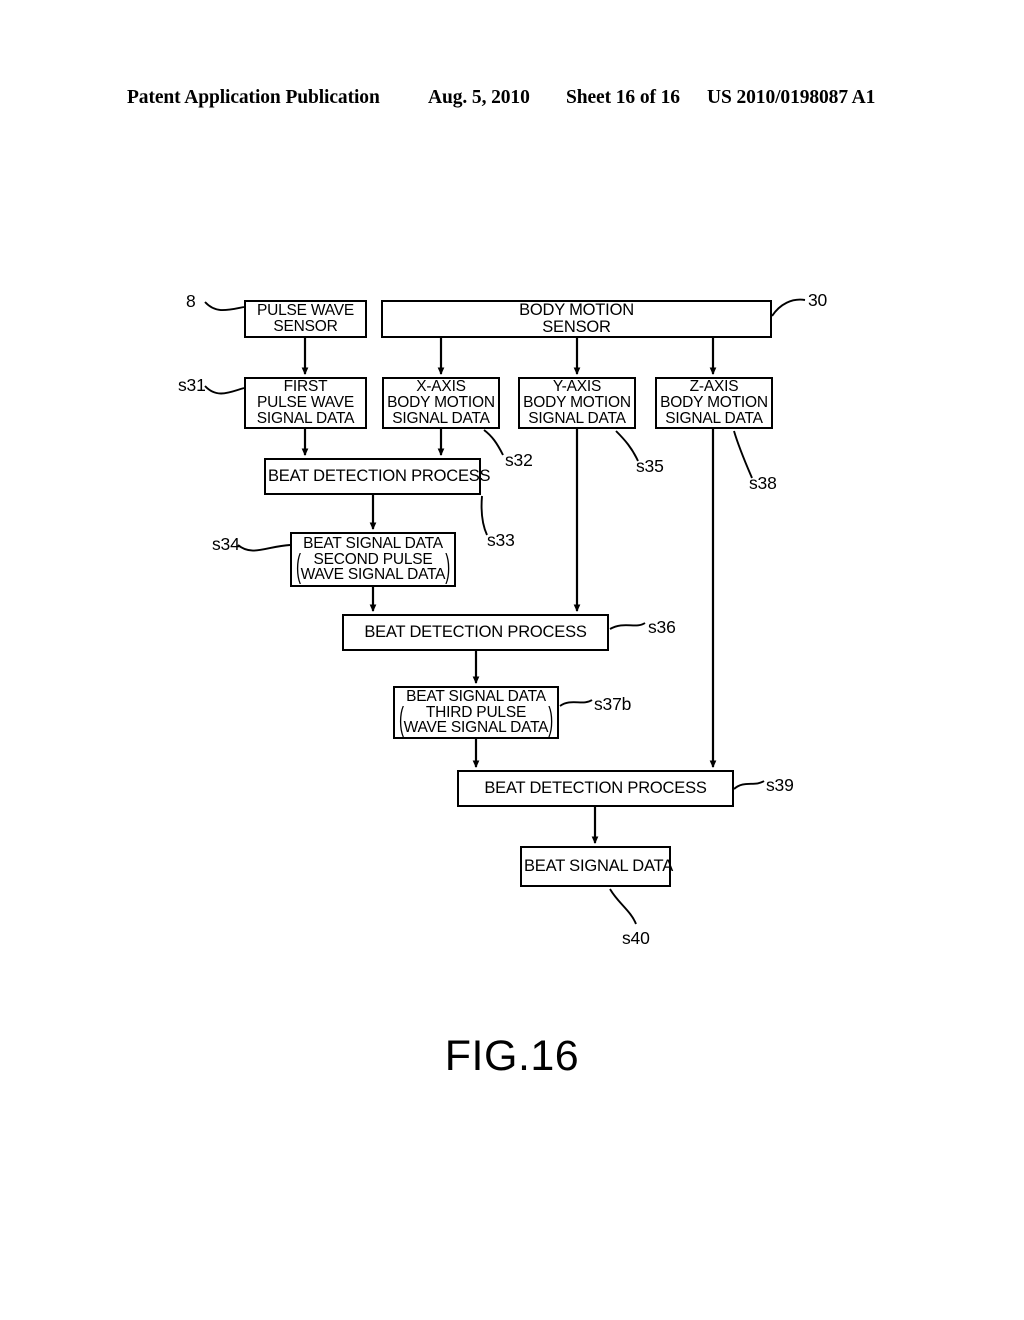  I want to click on node-body-motion-sensor-line1: BODY MOTION, so click(576, 310).